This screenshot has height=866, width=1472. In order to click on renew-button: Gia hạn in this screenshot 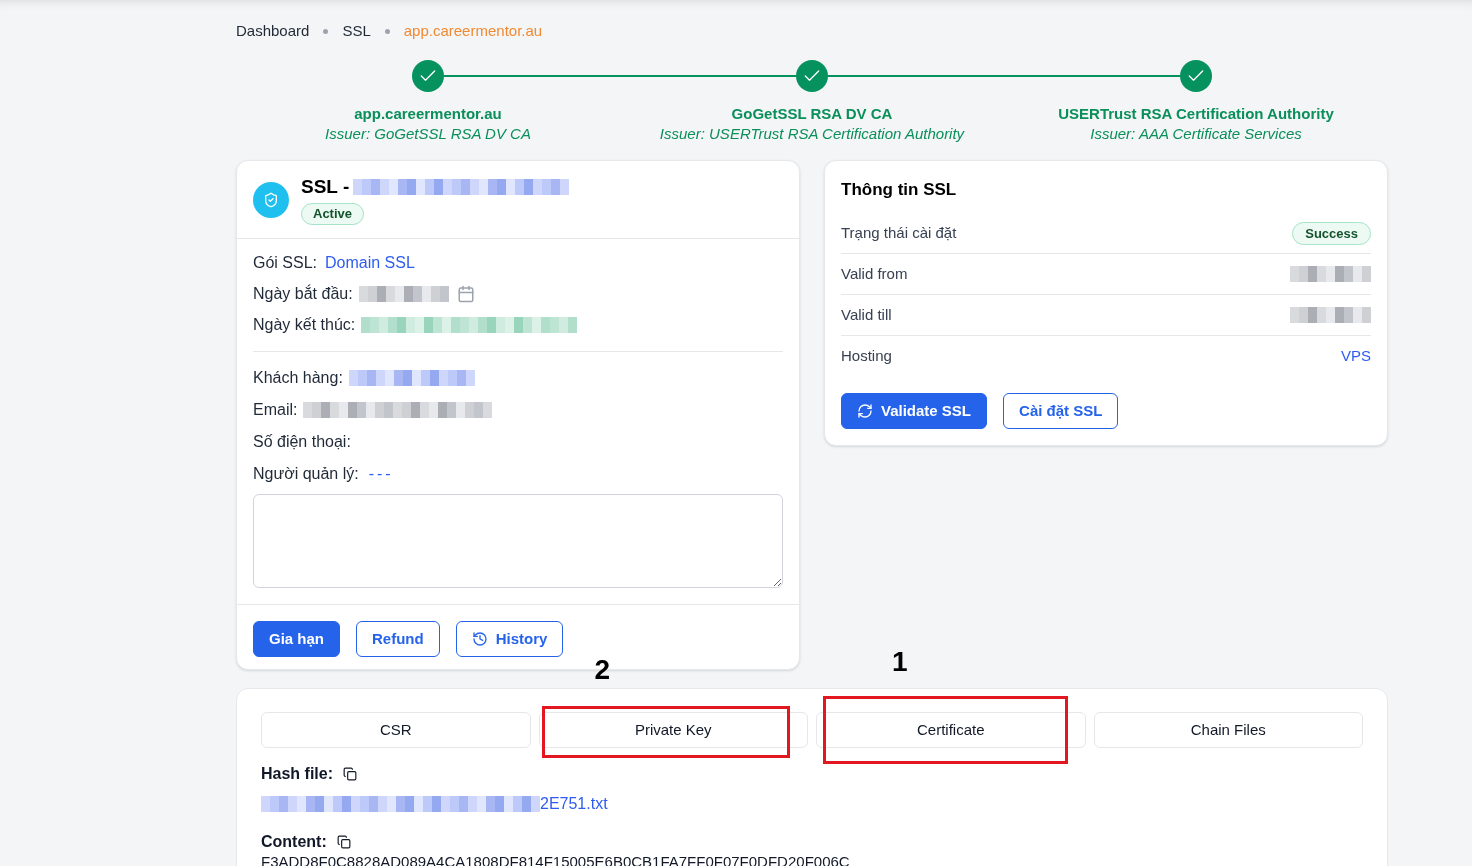, I will do `click(296, 639)`.